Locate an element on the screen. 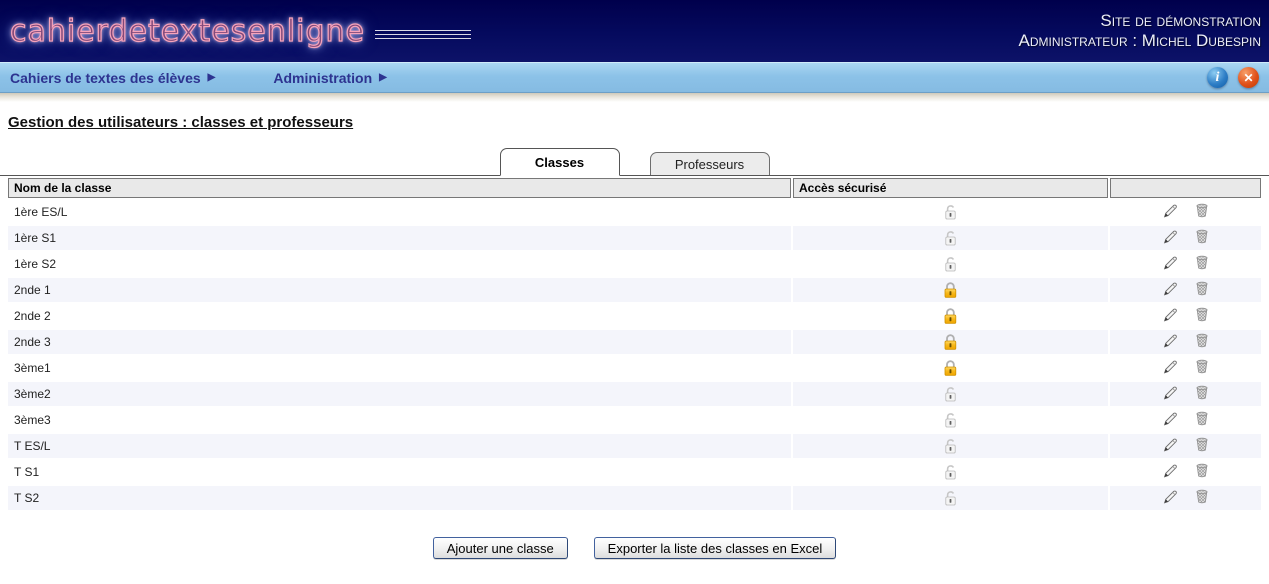 This screenshot has height=584, width=1269. class-row: 3ème3 is located at coordinates (634, 420).